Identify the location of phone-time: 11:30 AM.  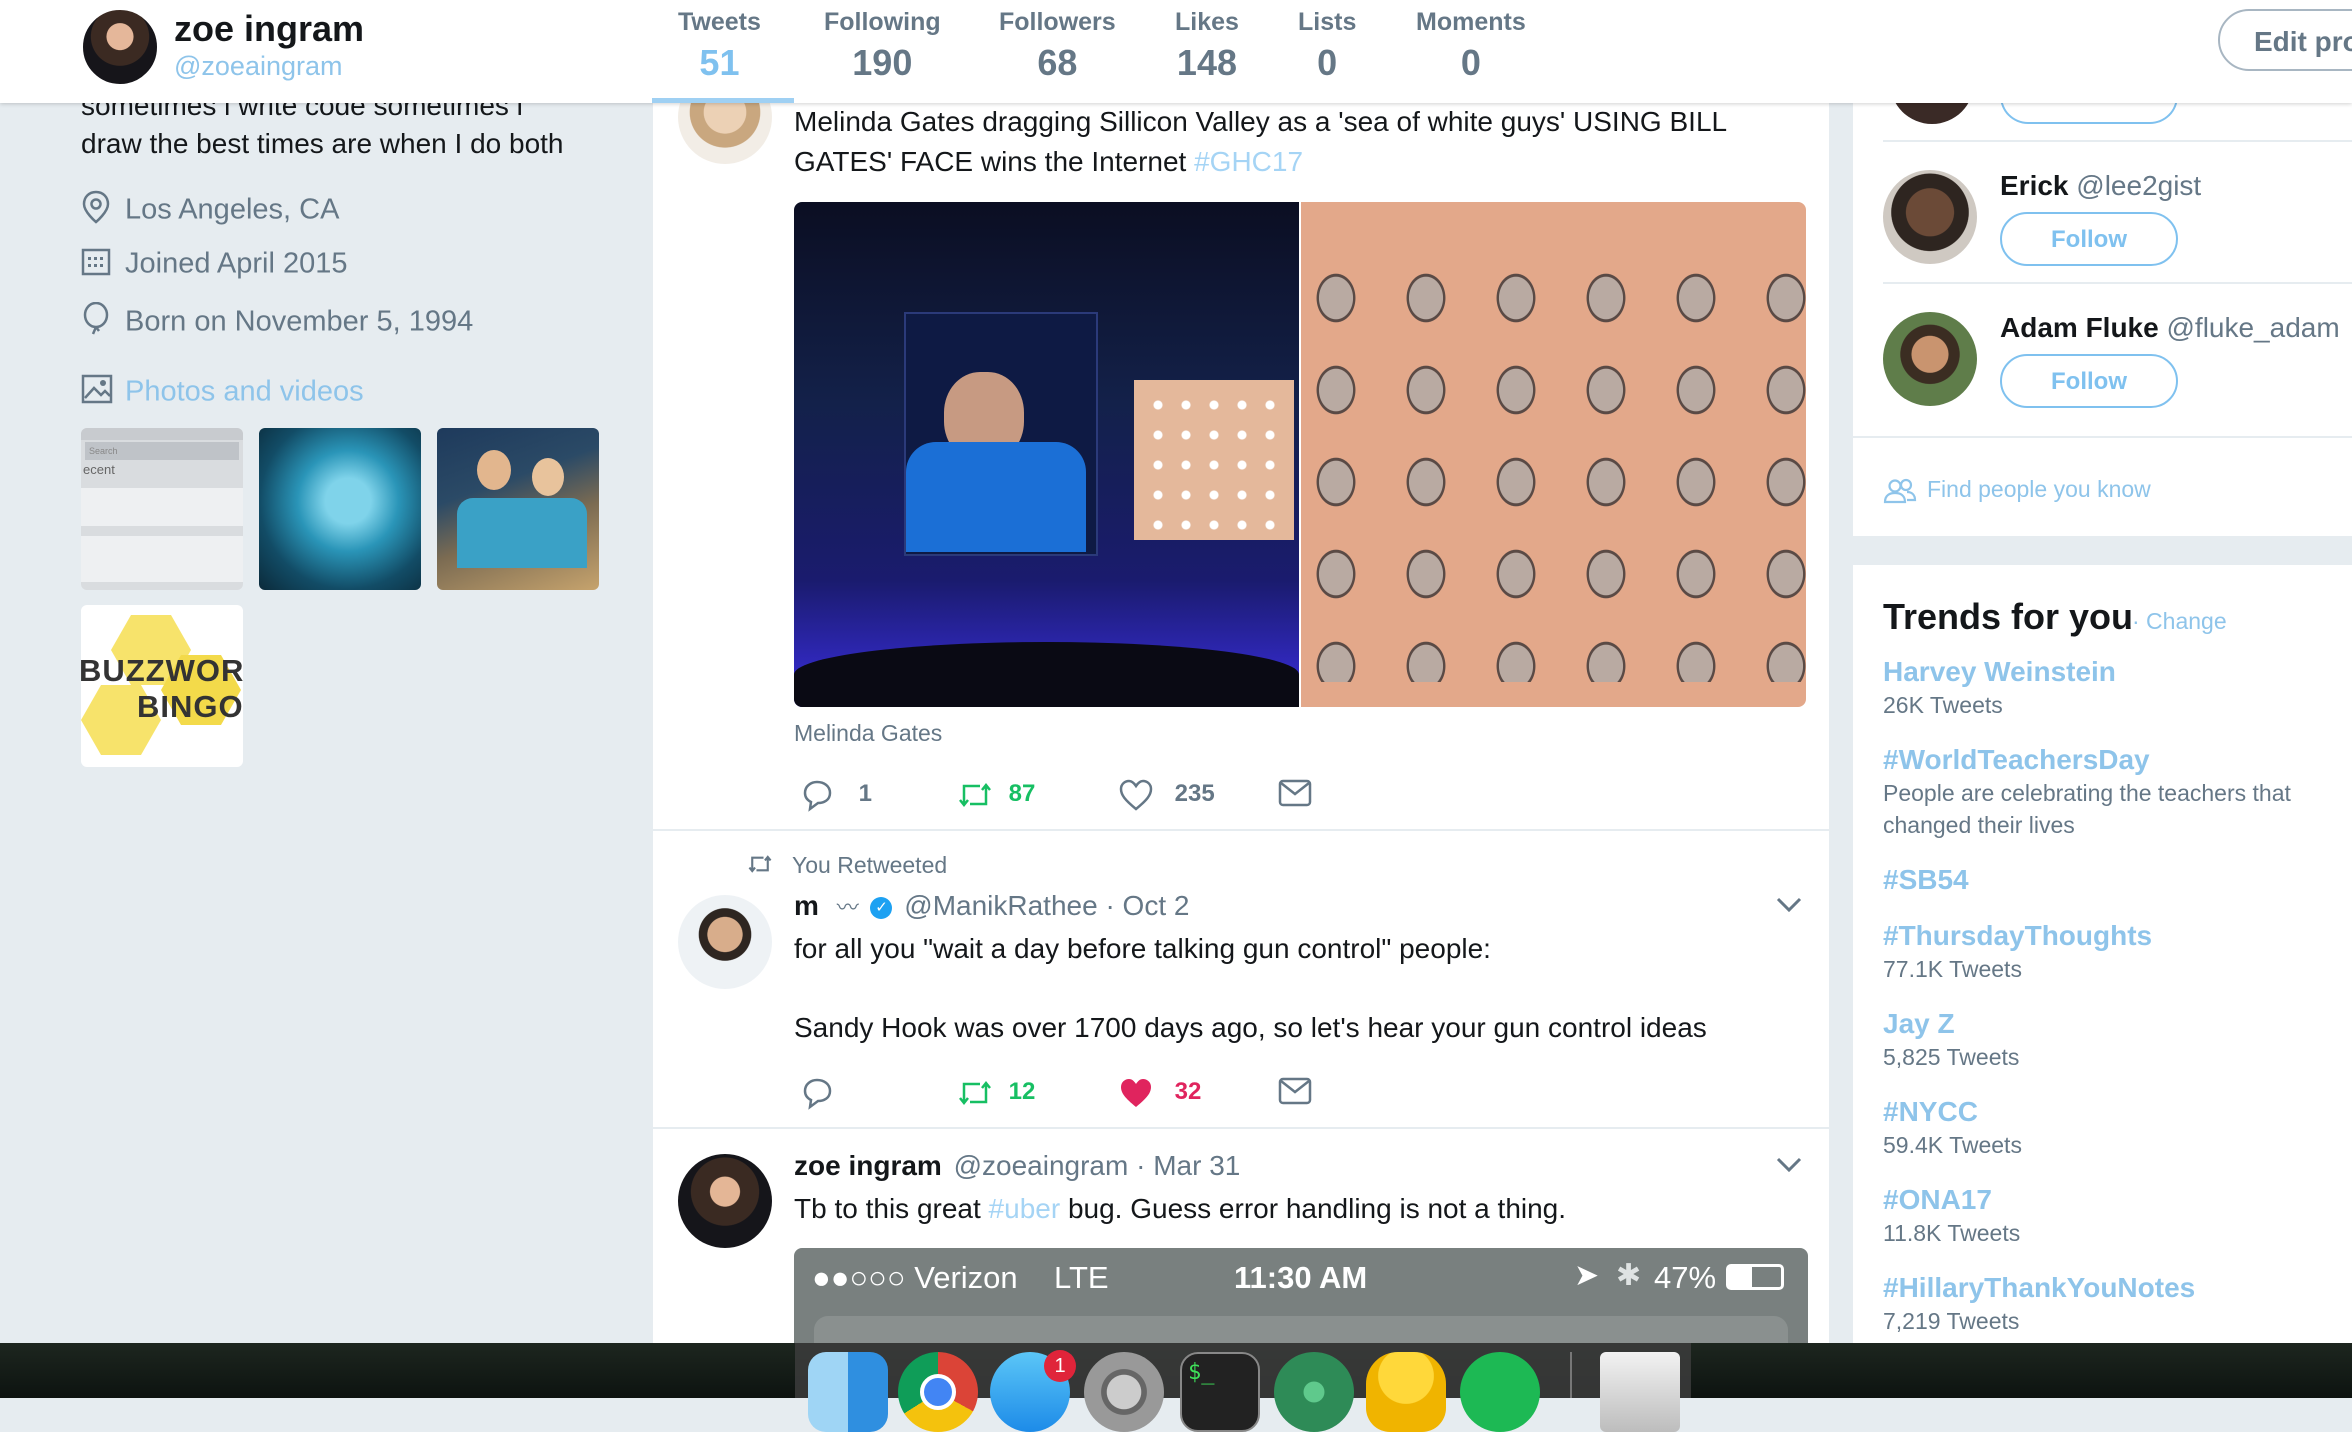
(1301, 1277).